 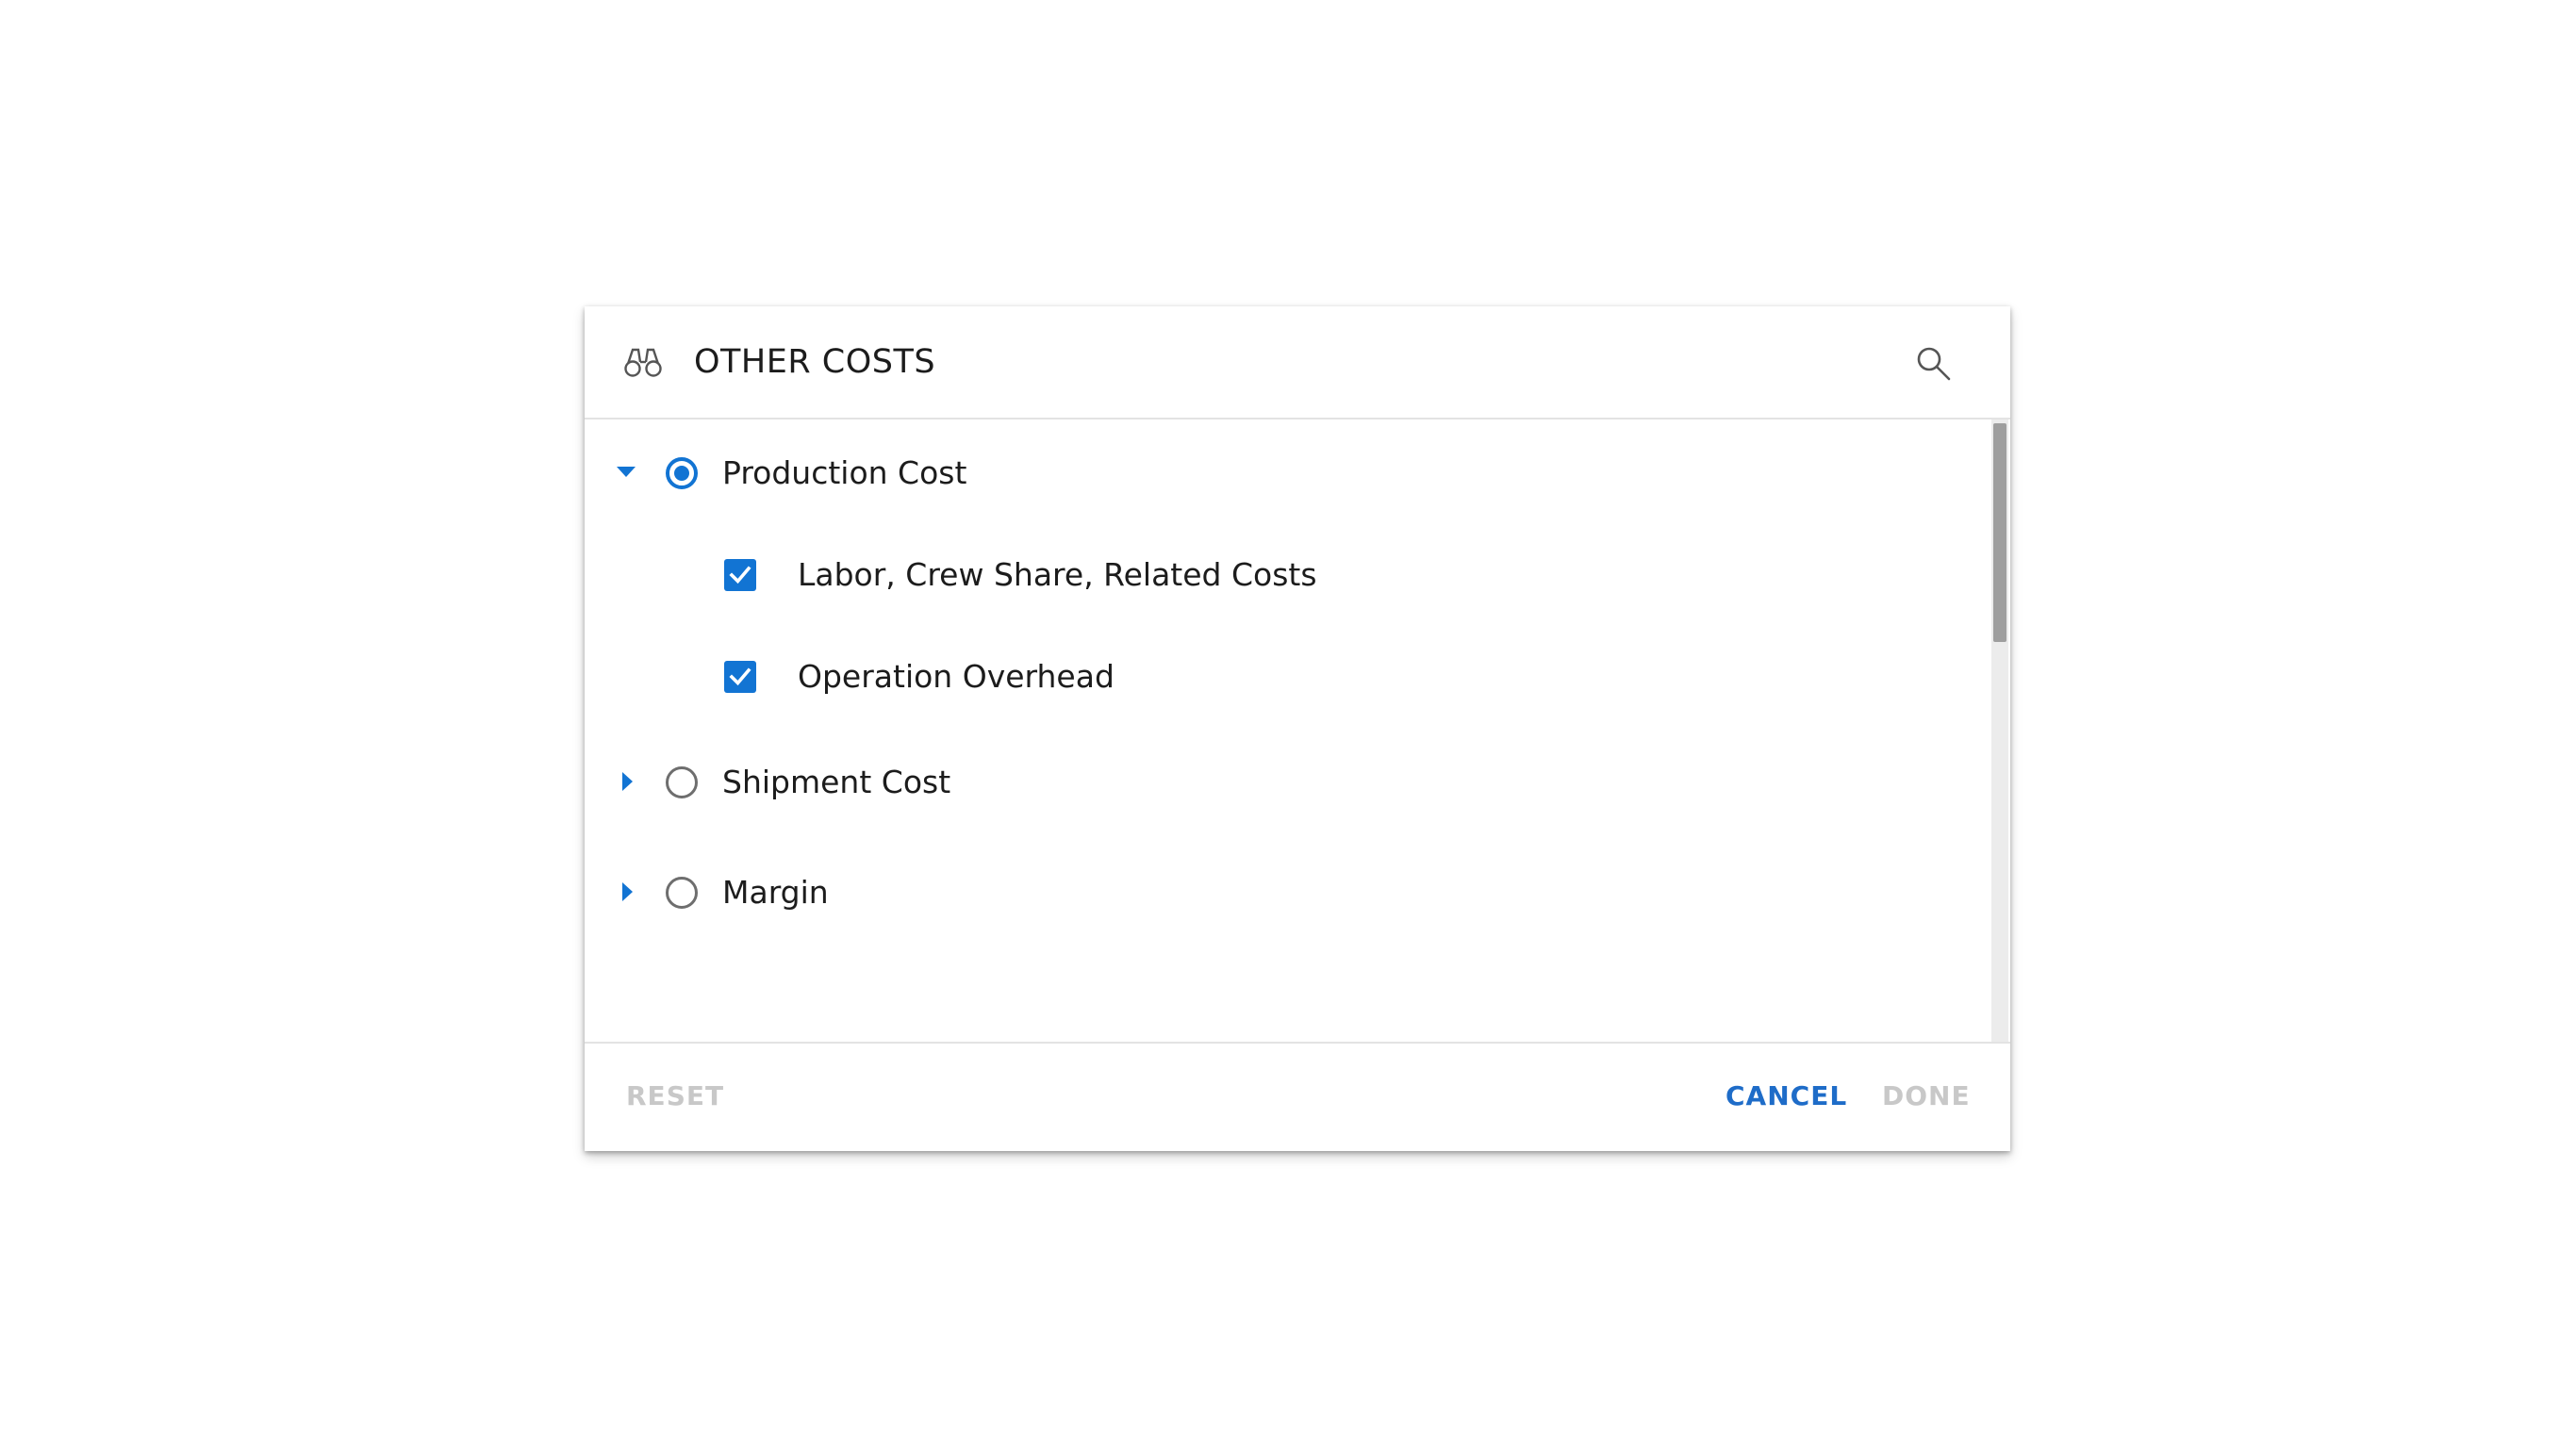 I want to click on binoculars-icon, so click(x=643, y=362).